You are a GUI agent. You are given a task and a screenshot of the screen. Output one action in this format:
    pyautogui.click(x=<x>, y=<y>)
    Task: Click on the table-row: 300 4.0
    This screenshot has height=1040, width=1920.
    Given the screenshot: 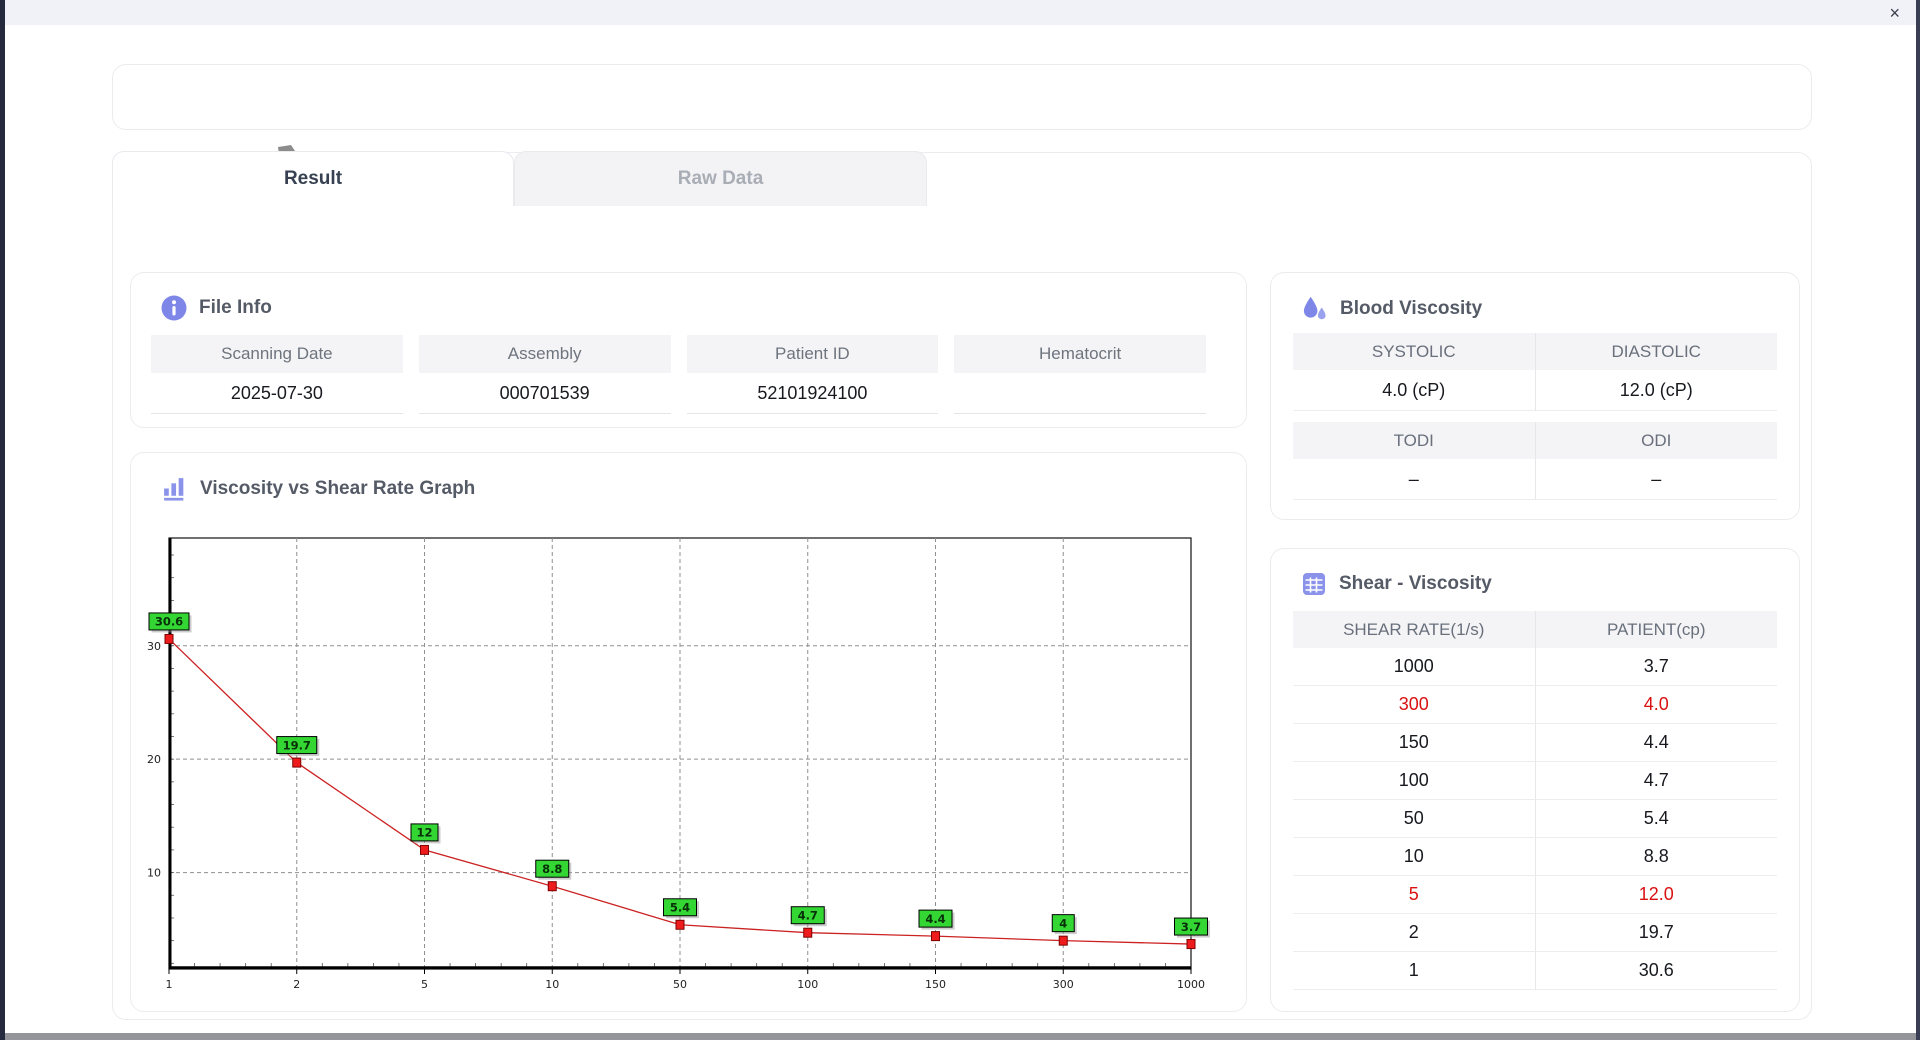 What is the action you would take?
    pyautogui.click(x=1535, y=705)
    